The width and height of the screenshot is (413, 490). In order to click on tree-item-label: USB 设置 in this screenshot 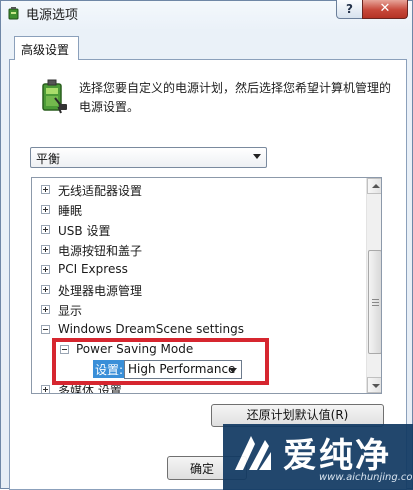, I will do `click(84, 231)`.